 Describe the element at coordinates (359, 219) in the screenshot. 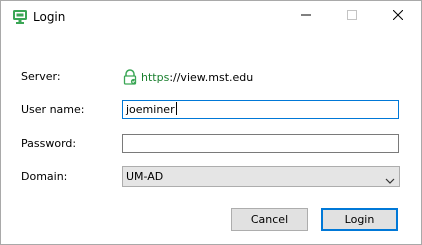

I see `login-button: Login` at that location.